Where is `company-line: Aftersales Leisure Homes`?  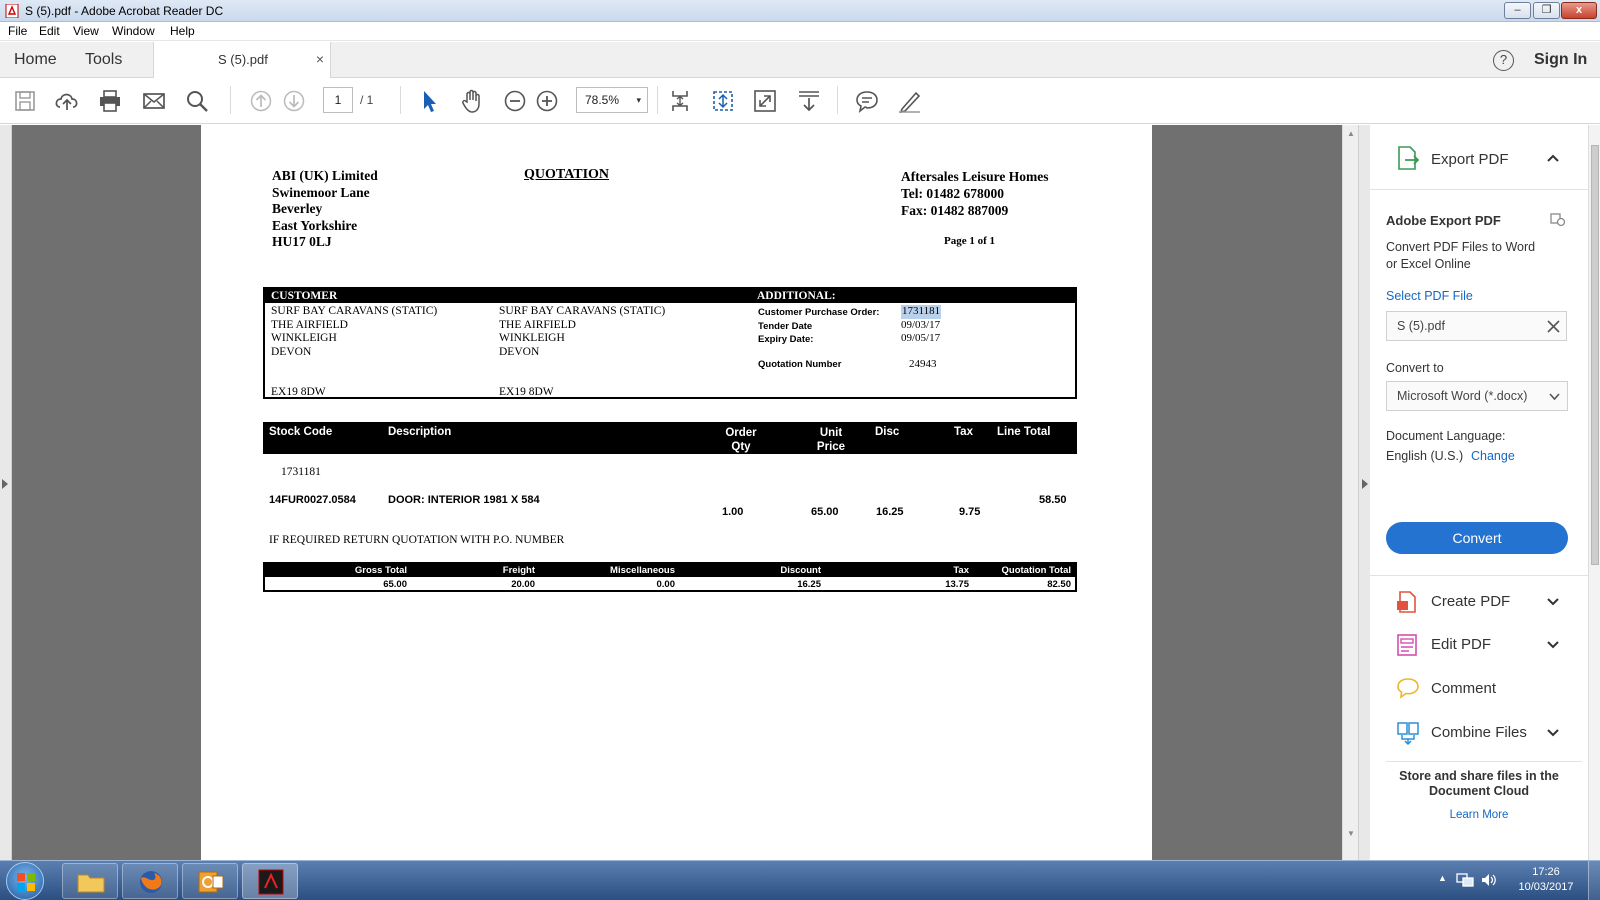
company-line: Aftersales Leisure Homes is located at coordinates (975, 176).